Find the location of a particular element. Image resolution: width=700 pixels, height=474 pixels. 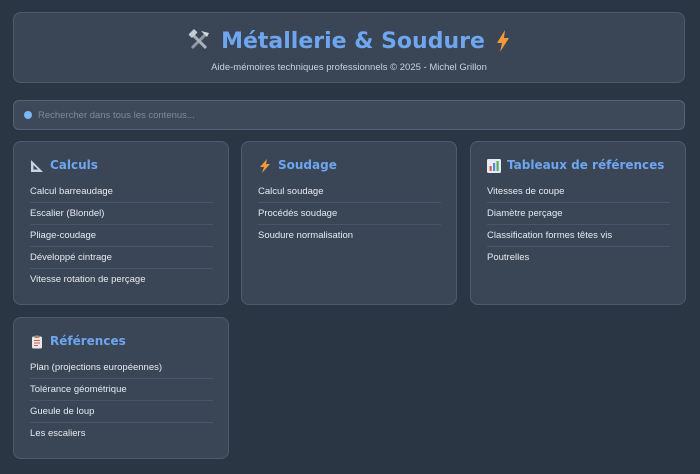

card-title: Soudage is located at coordinates (307, 165).